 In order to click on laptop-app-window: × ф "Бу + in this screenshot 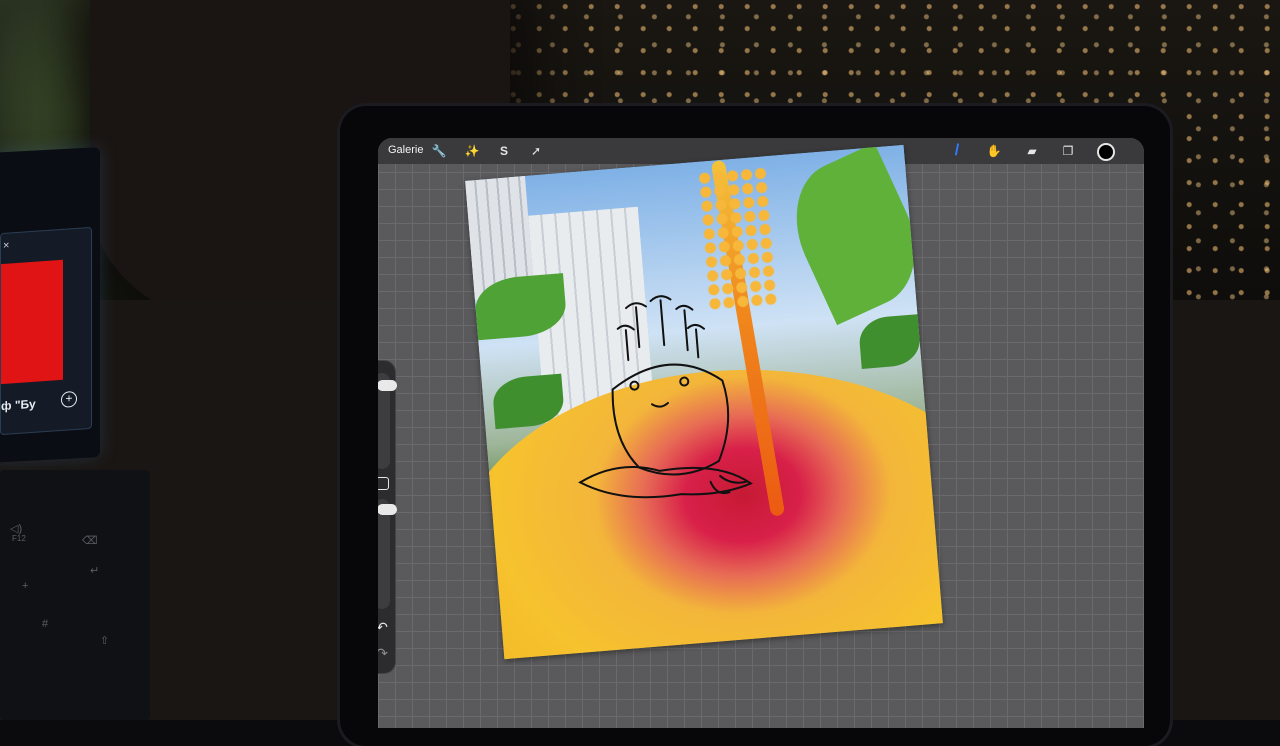, I will do `click(46, 331)`.